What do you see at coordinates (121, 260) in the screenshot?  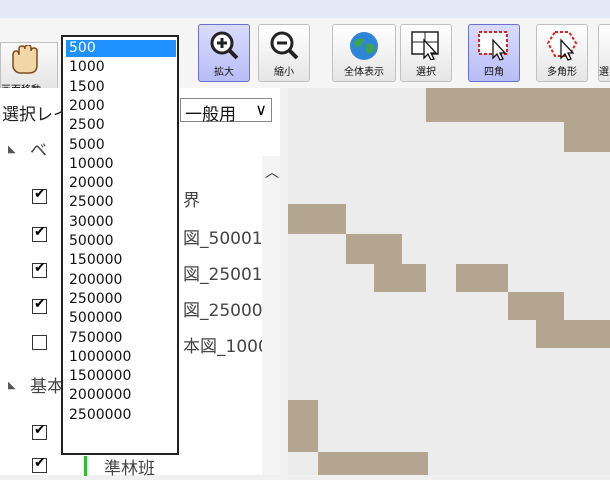 I see `scale-option: 150000` at bounding box center [121, 260].